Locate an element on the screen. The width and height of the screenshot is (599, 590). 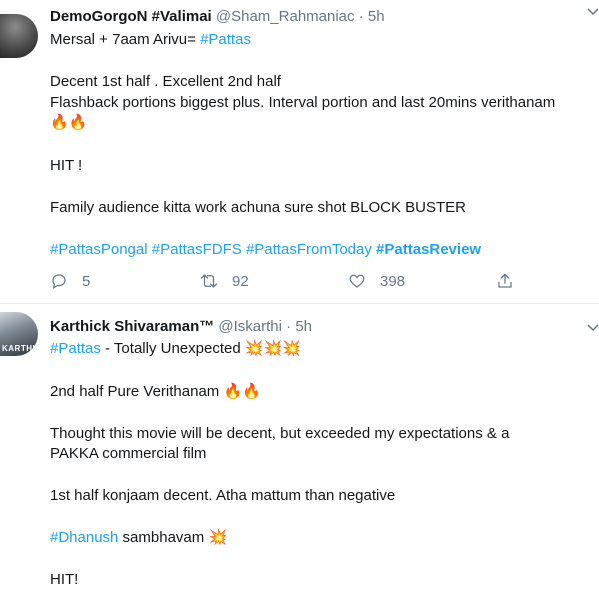
display-name: Karthick Shivaraman™ is located at coordinates (132, 326).